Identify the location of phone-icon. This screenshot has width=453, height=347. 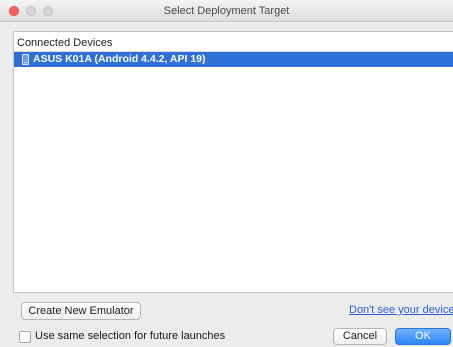
(25, 59).